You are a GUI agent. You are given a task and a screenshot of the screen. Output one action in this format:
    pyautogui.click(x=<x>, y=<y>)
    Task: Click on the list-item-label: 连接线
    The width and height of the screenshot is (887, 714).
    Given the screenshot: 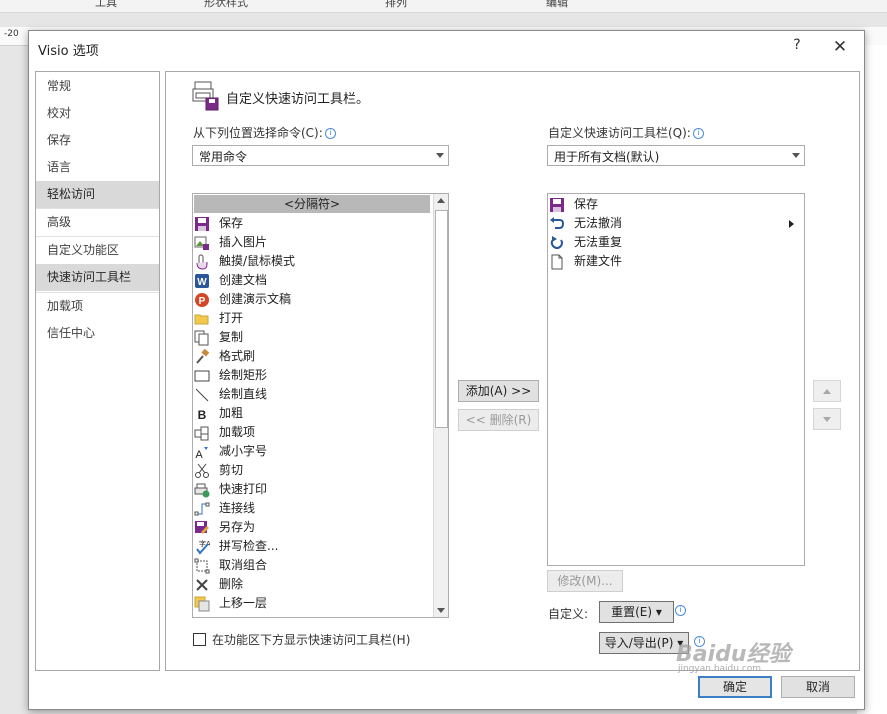 What is the action you would take?
    pyautogui.click(x=237, y=508)
    